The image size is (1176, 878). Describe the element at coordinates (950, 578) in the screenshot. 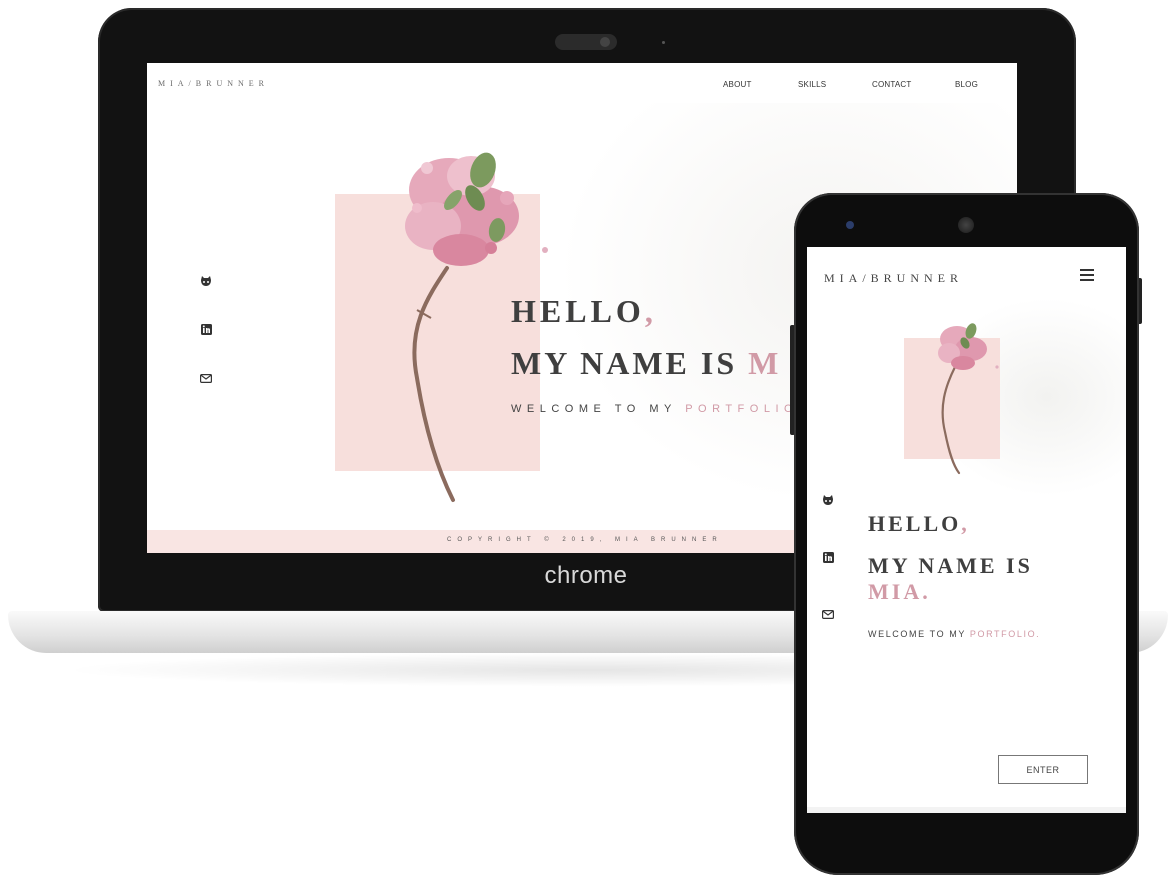

I see `mobile-hero-name-heading: MY NAME IS MIA.` at that location.